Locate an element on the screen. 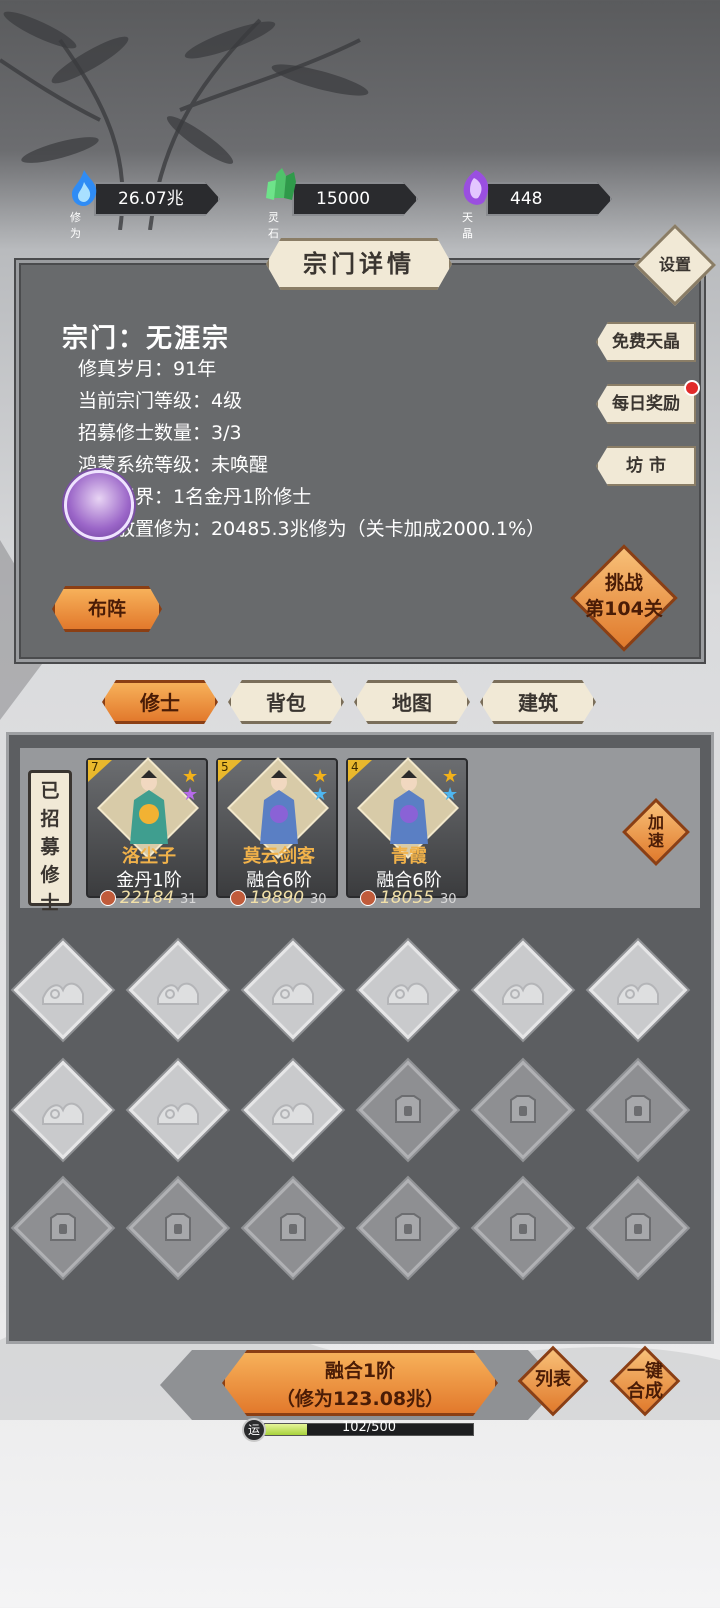 The height and width of the screenshot is (1608, 720). free-crystal-button: 免费天晶 is located at coordinates (646, 342).